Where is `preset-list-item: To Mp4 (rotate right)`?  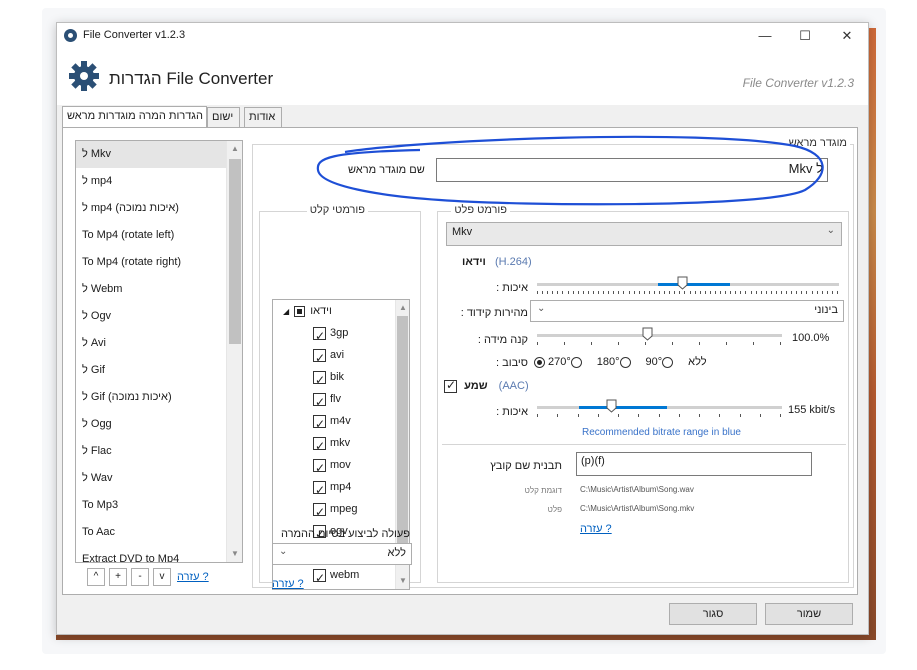
preset-list-item: To Mp4 (rotate right) is located at coordinates (159, 262).